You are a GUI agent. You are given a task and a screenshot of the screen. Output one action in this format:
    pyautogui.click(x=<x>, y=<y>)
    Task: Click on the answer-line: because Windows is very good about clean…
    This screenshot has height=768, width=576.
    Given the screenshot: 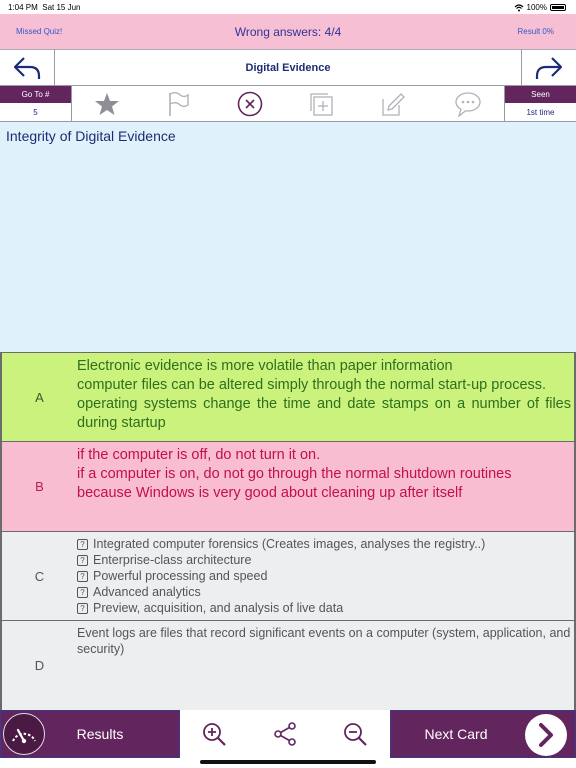 What is the action you would take?
    pyautogui.click(x=270, y=493)
    